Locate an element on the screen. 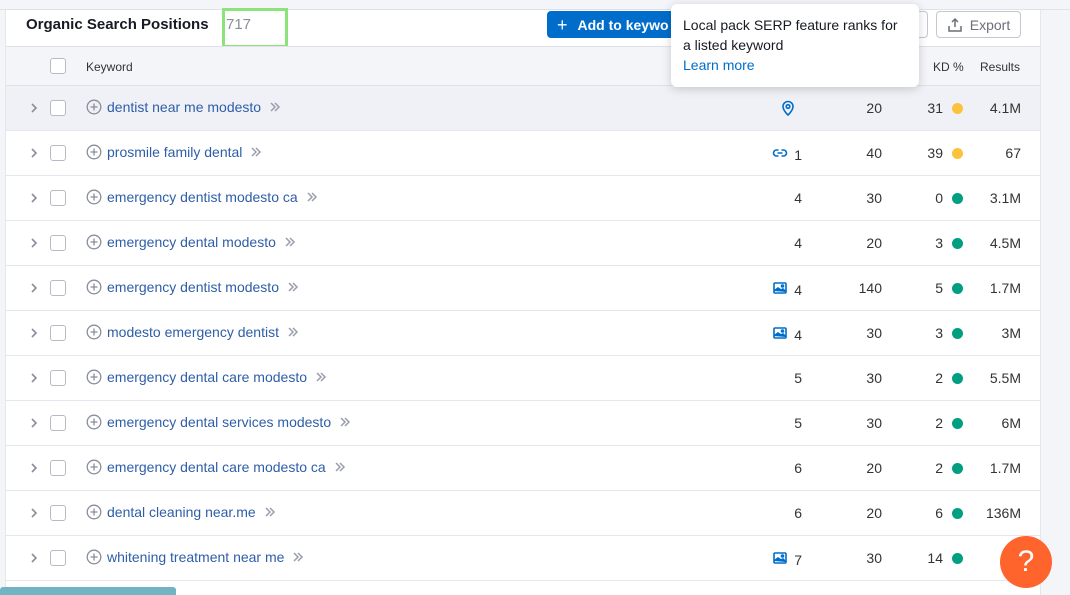  keyword-cell: emergency dental care modesto is located at coordinates (207, 377).